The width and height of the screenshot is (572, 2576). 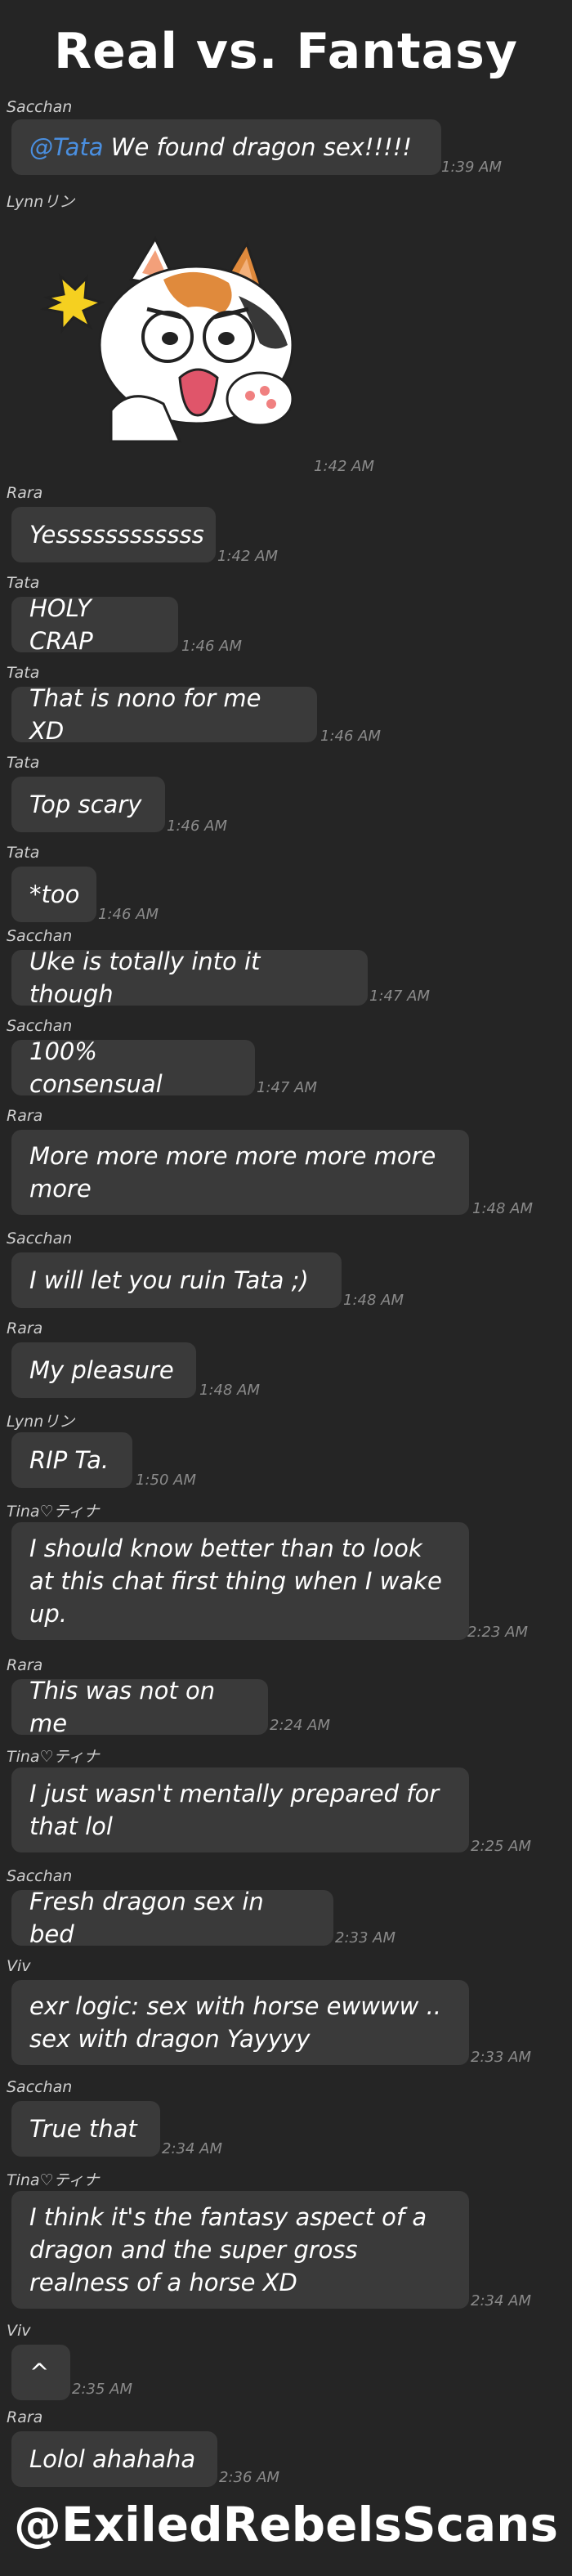 I want to click on message-bubble: ^, so click(x=40, y=2372).